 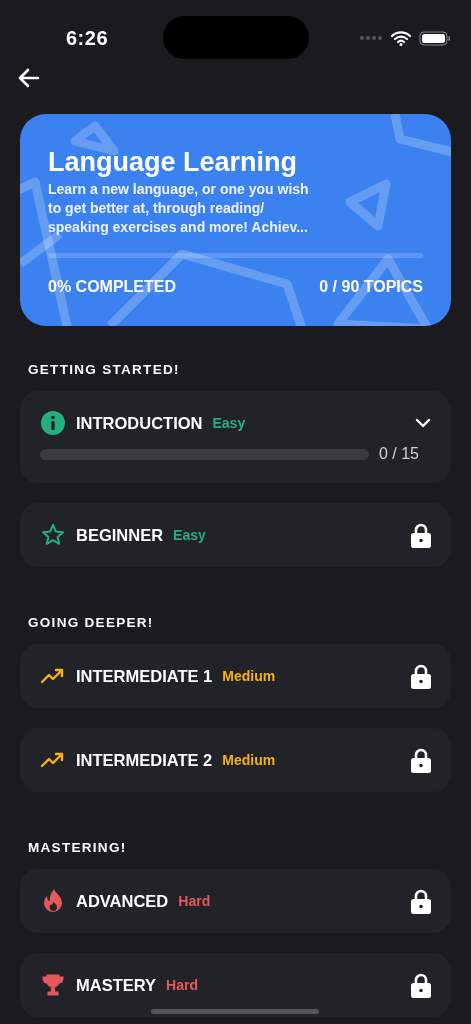 What do you see at coordinates (53, 423) in the screenshot?
I see `info-icon` at bounding box center [53, 423].